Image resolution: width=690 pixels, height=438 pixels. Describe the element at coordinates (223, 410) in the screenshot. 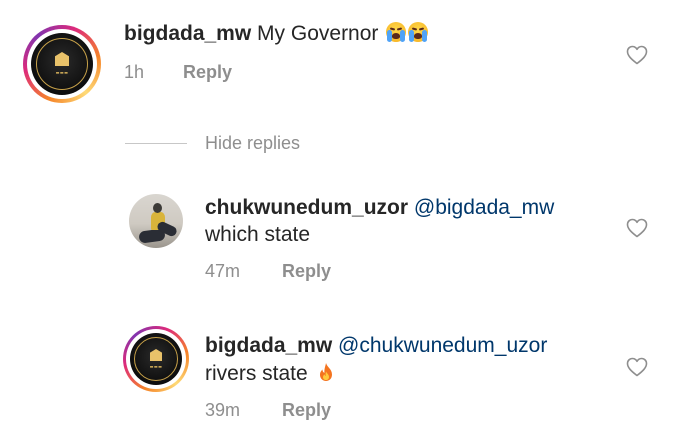

I see `reply-timestamp: 39m` at that location.